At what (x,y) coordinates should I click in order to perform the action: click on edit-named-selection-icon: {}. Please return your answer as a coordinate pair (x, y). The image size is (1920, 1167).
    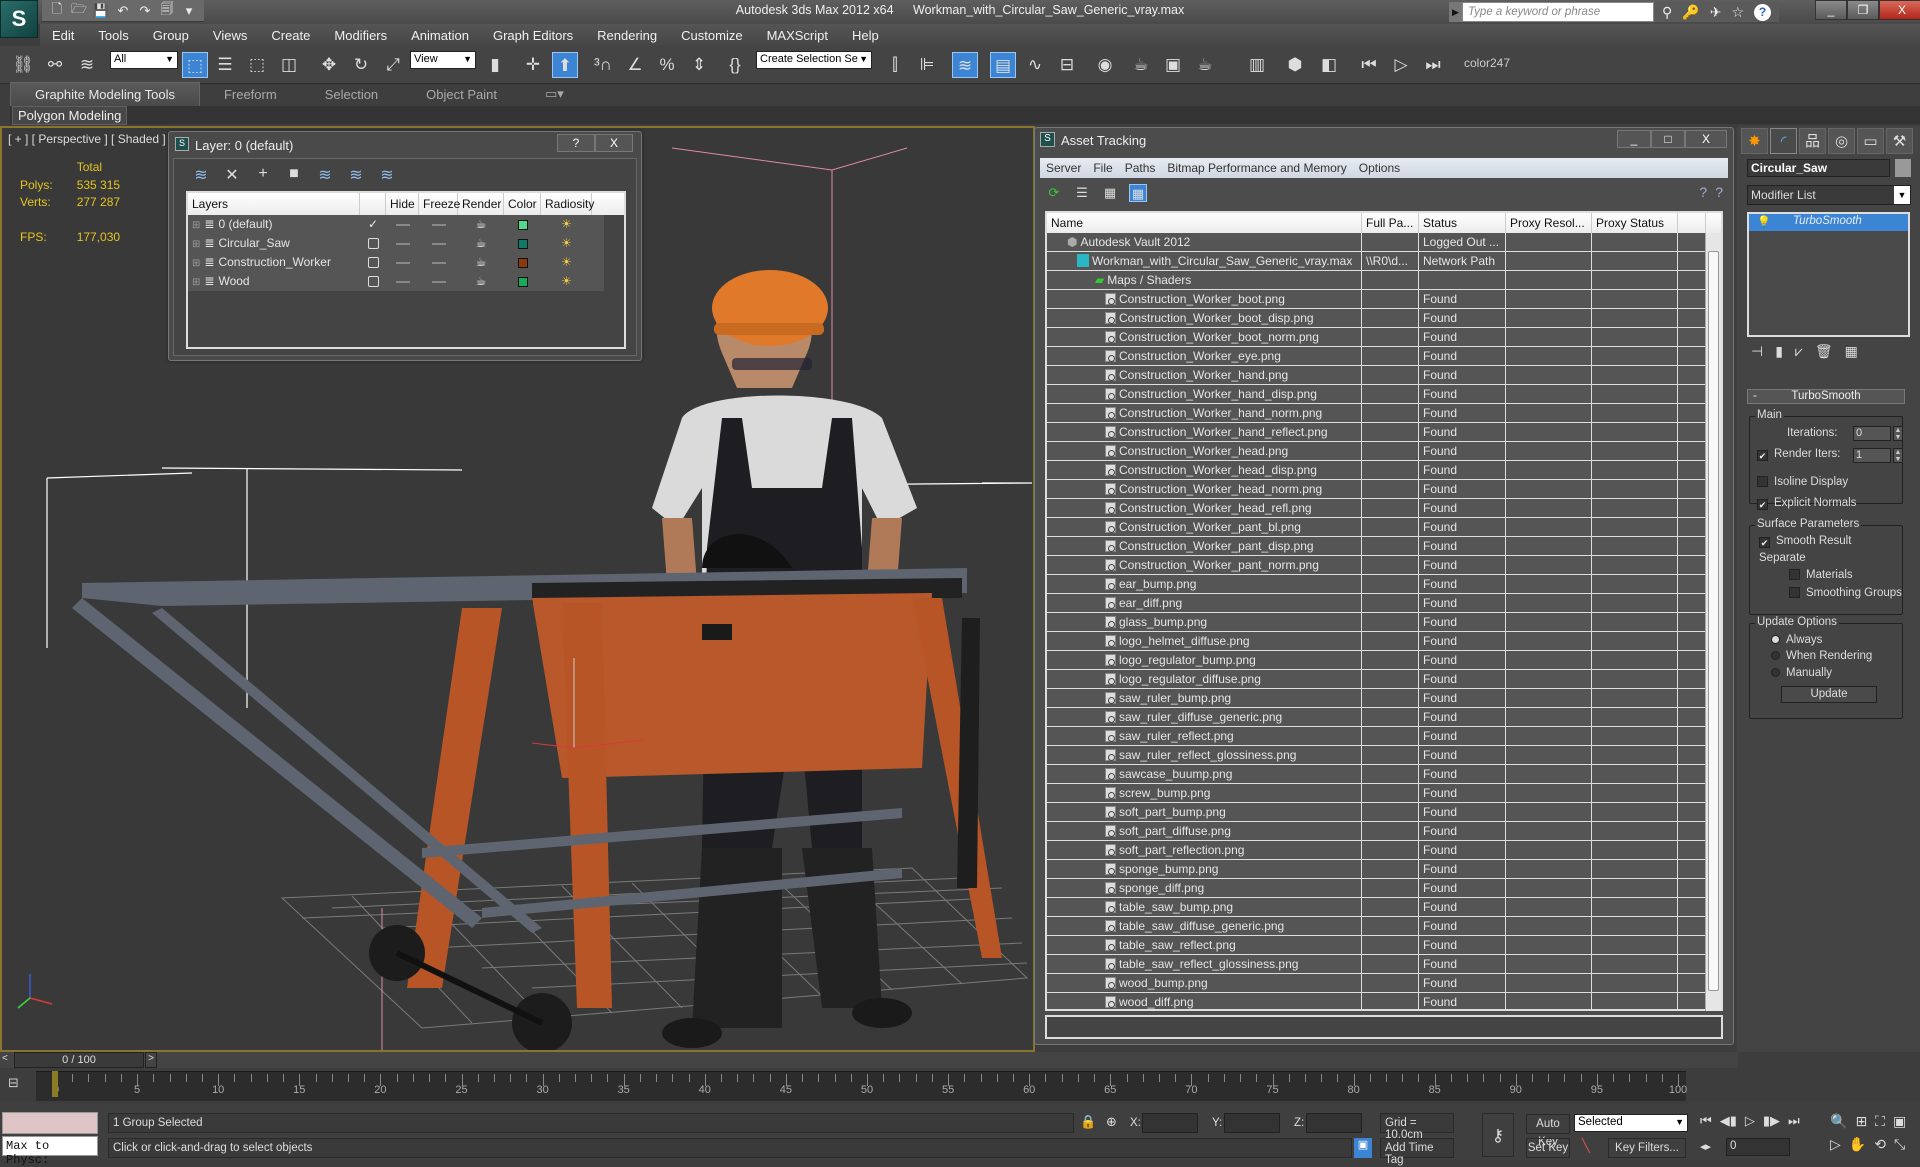
    Looking at the image, I should click on (735, 65).